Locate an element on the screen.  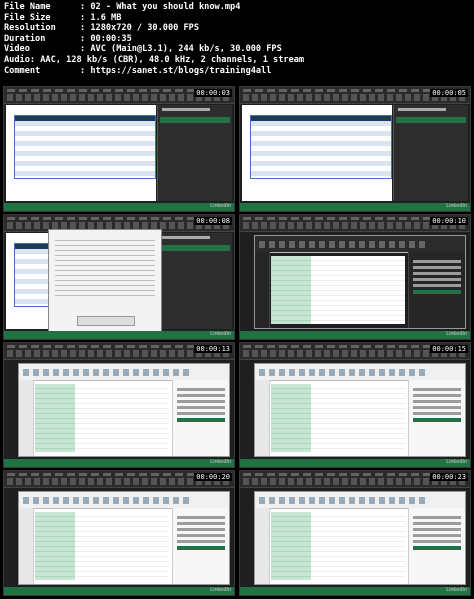
video-thumbnail: 00:00:05 LinkedIn is located at coordinates (355, 149).